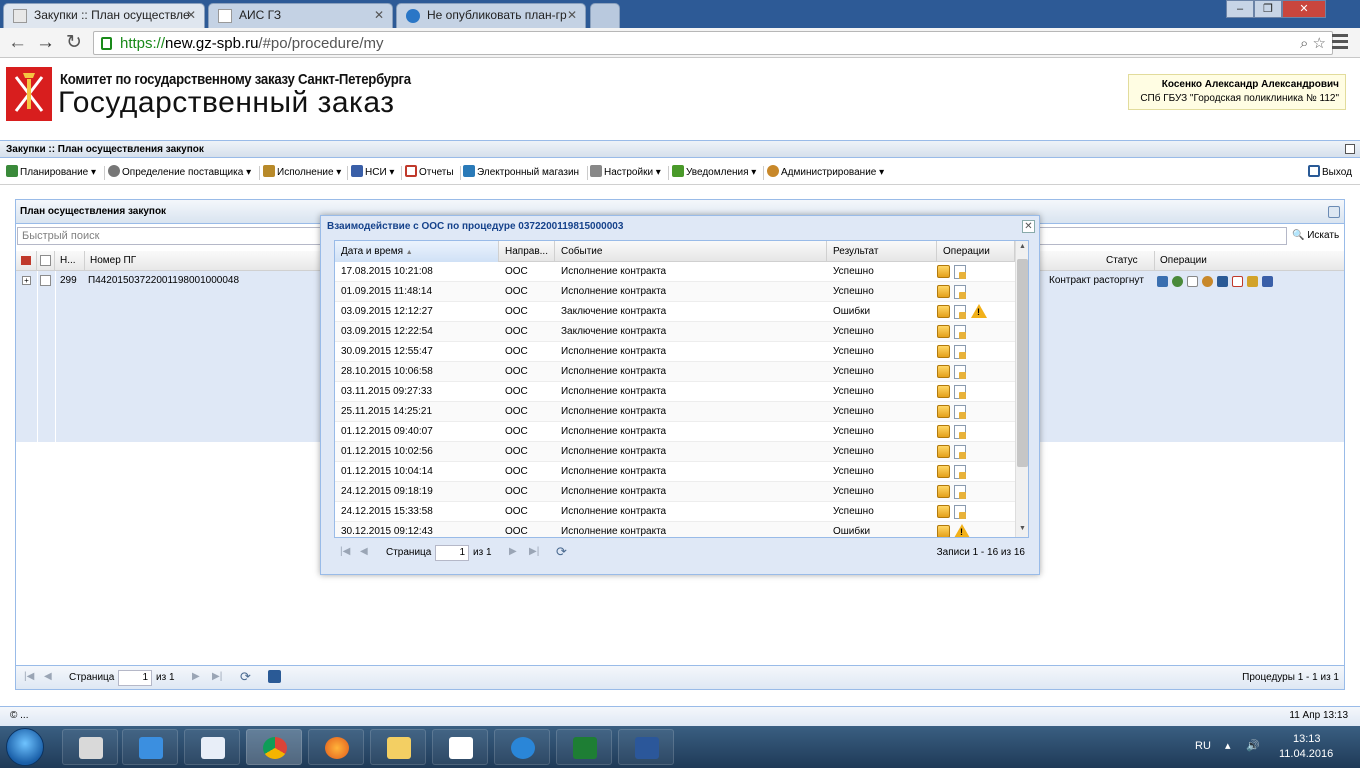  I want to click on row-checkbox, so click(45, 280).